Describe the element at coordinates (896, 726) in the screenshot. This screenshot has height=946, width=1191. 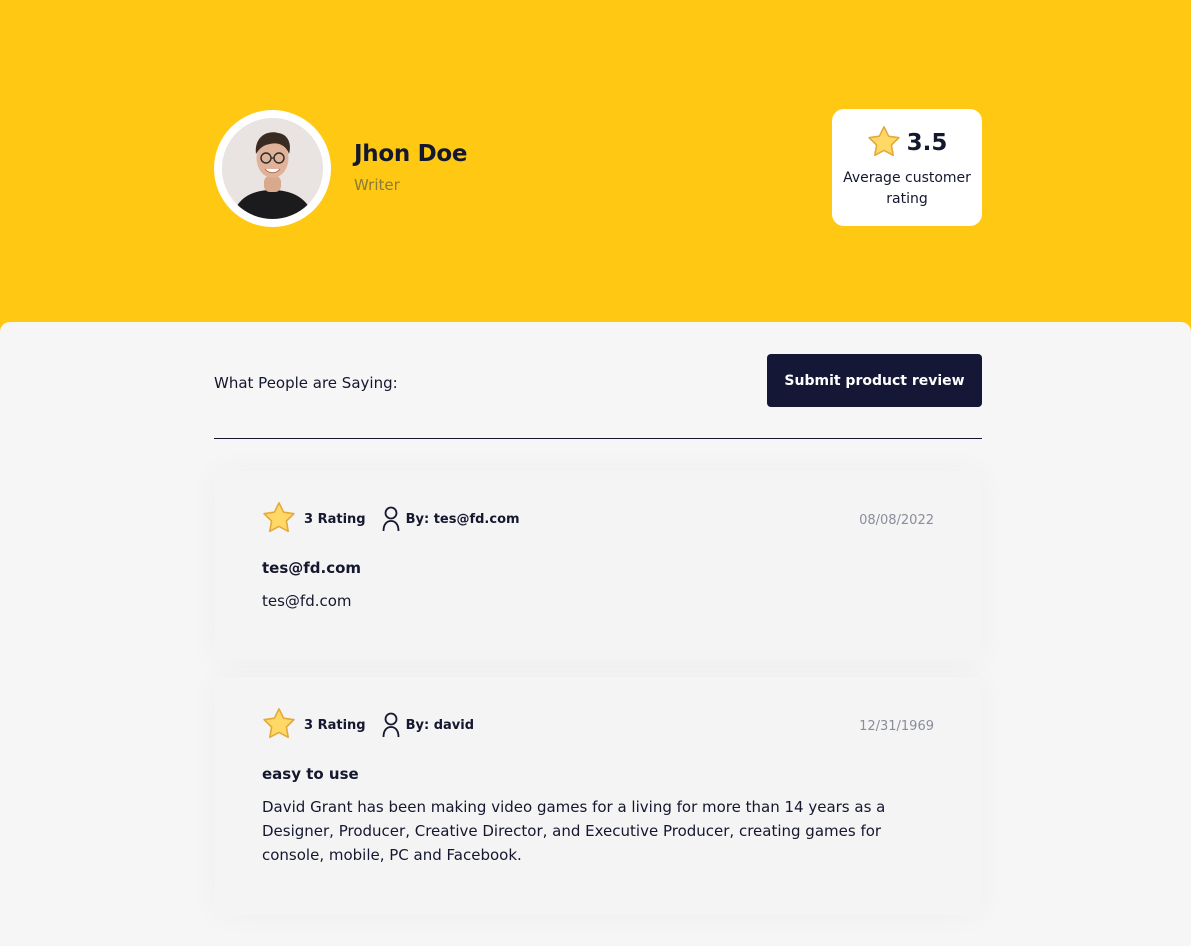
I see `review-date: 12/31/1969` at that location.